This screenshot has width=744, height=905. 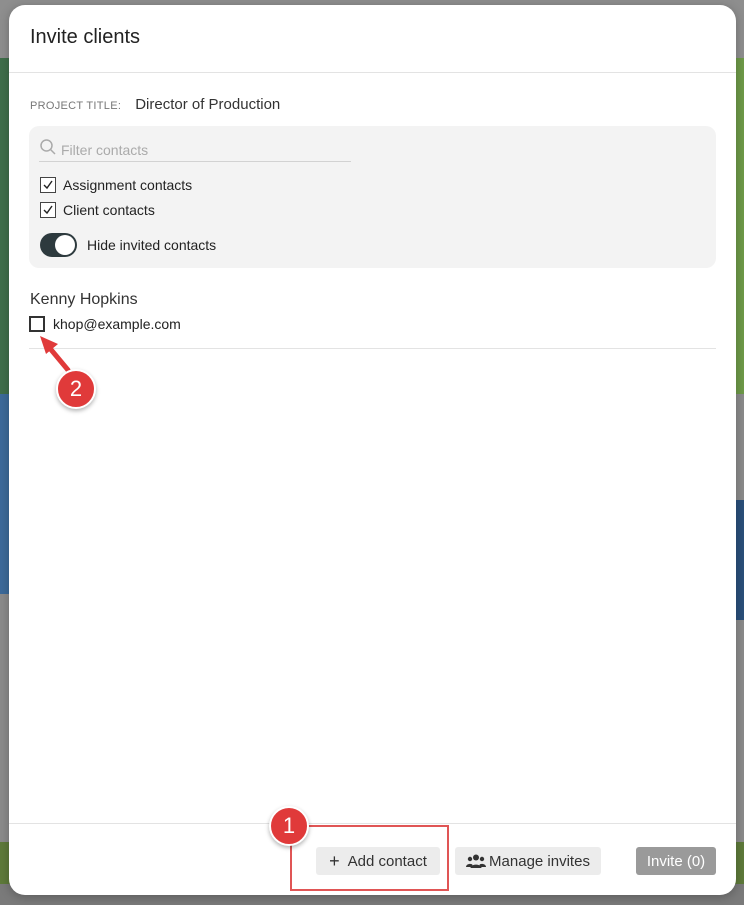 What do you see at coordinates (84, 299) in the screenshot?
I see `contact-name: Kenny Hopkins` at bounding box center [84, 299].